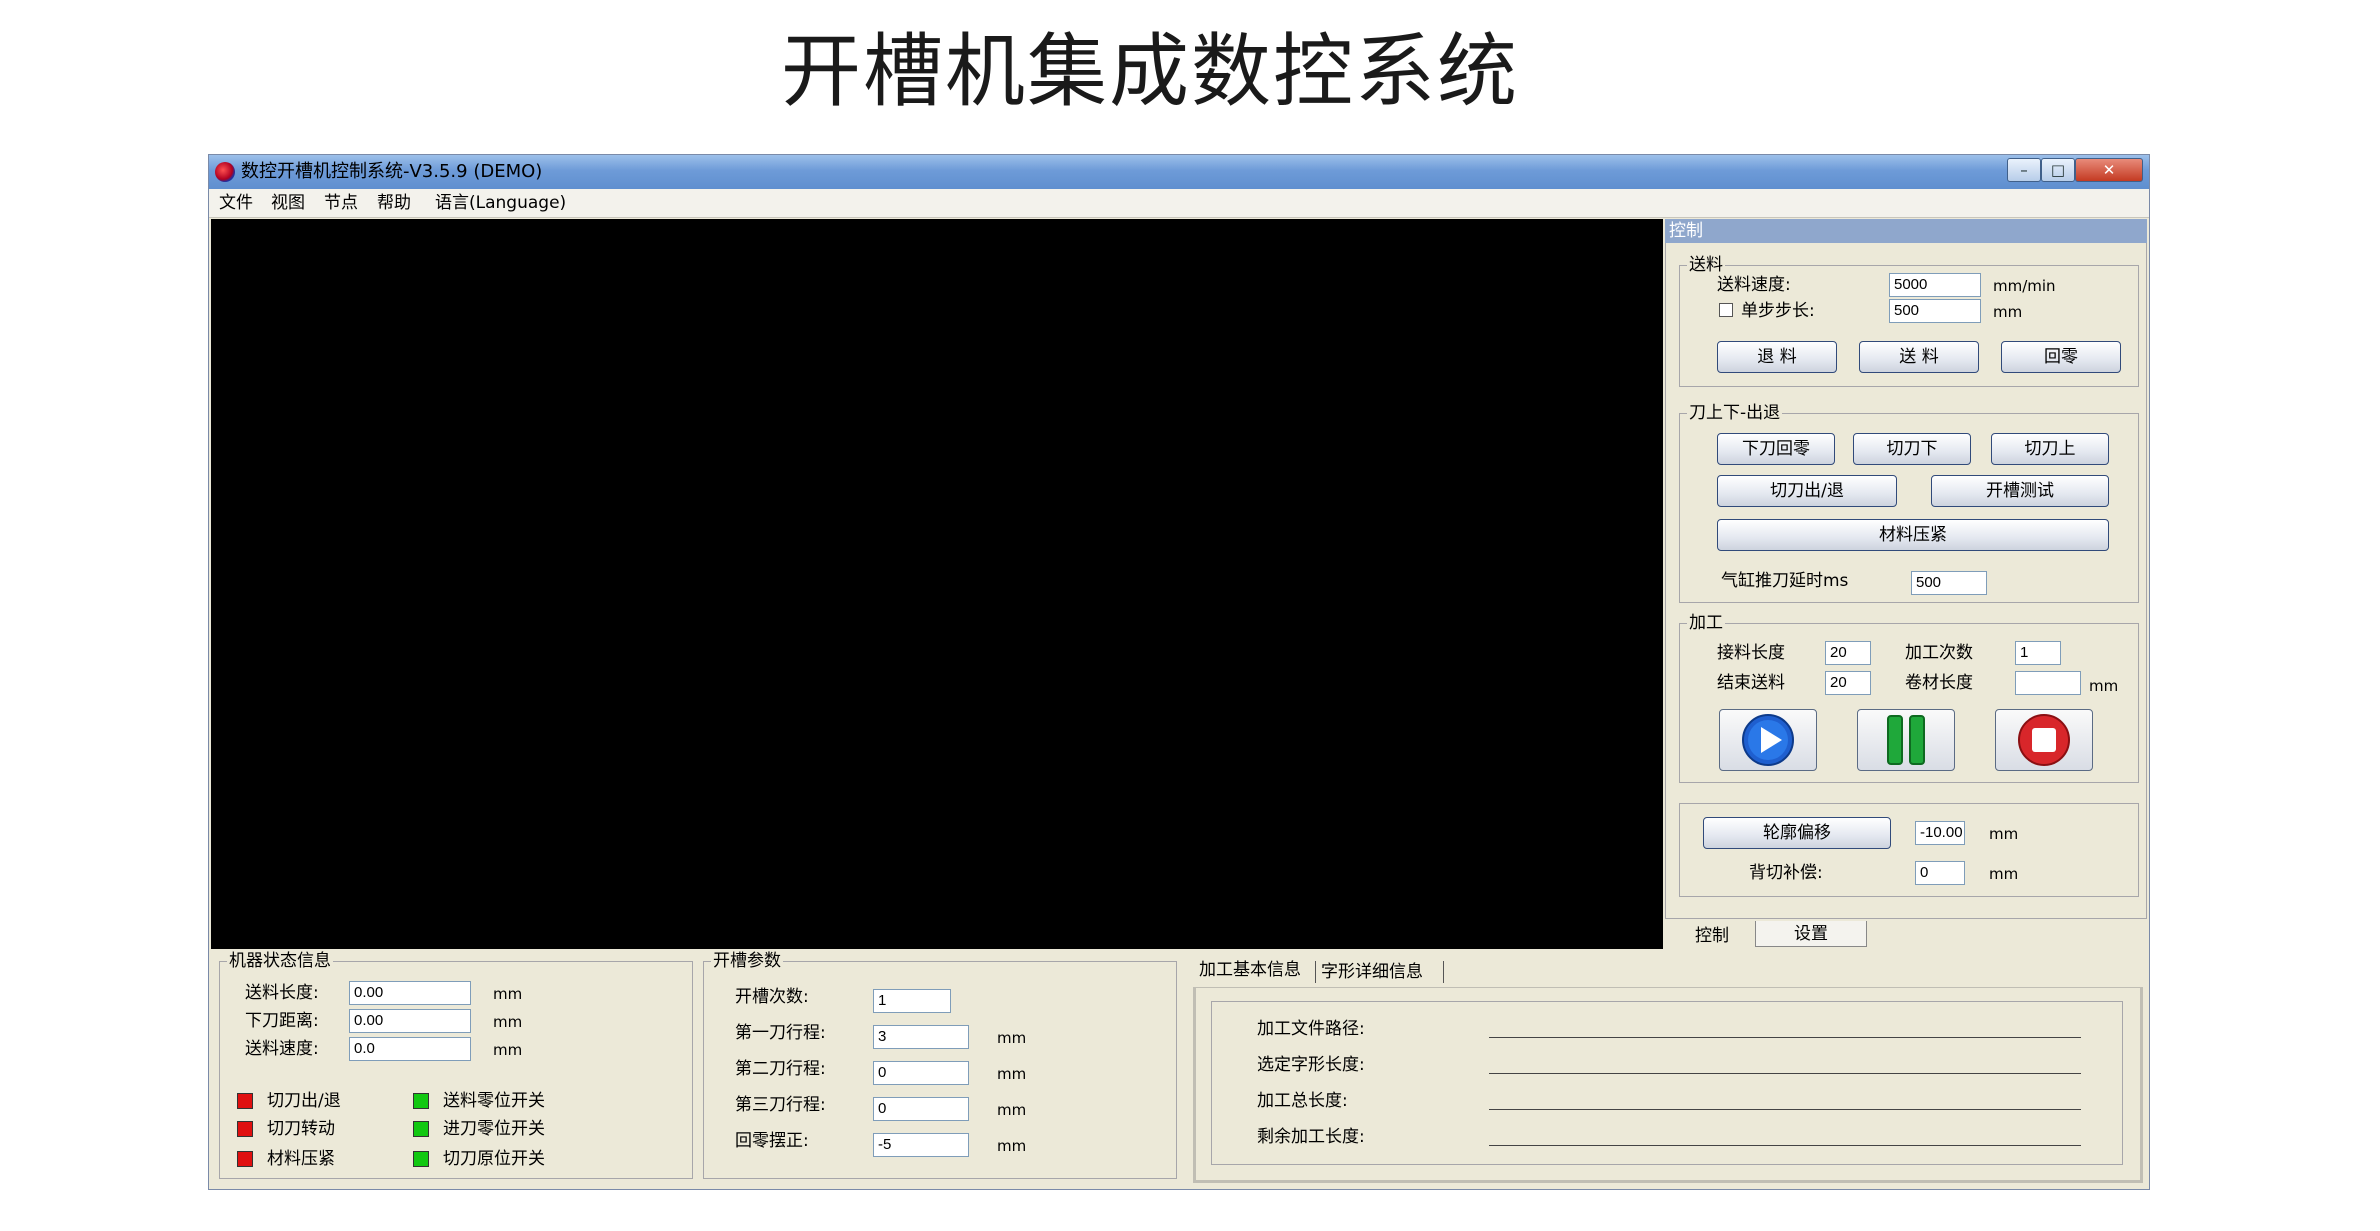 The height and width of the screenshot is (1231, 2380). I want to click on slot-params-title: 开槽参数, so click(747, 961).